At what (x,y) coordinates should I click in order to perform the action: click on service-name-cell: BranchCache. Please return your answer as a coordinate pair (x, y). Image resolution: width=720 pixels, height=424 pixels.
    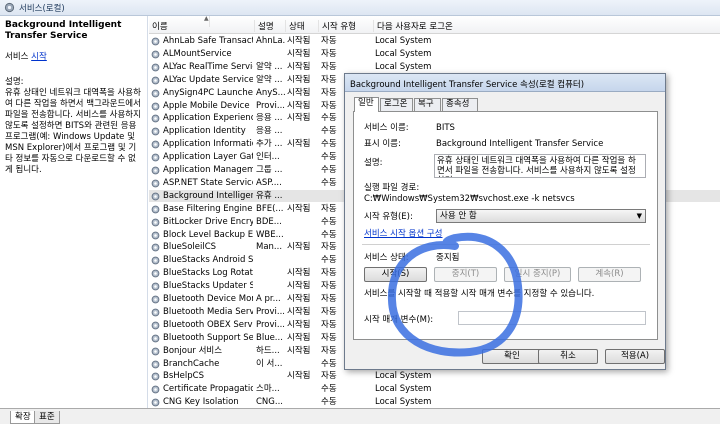
    Looking at the image, I should click on (191, 363).